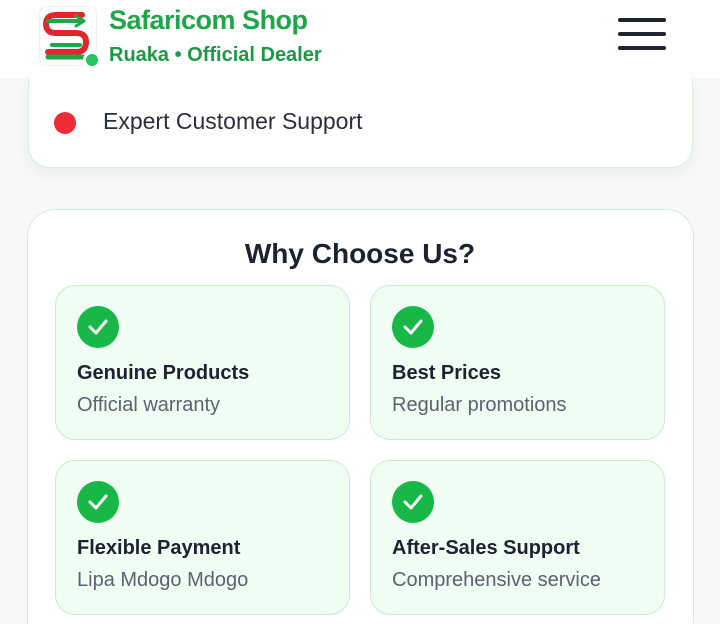 This screenshot has width=720, height=624. What do you see at coordinates (149, 405) in the screenshot?
I see `feature-subtitle: Official warranty` at bounding box center [149, 405].